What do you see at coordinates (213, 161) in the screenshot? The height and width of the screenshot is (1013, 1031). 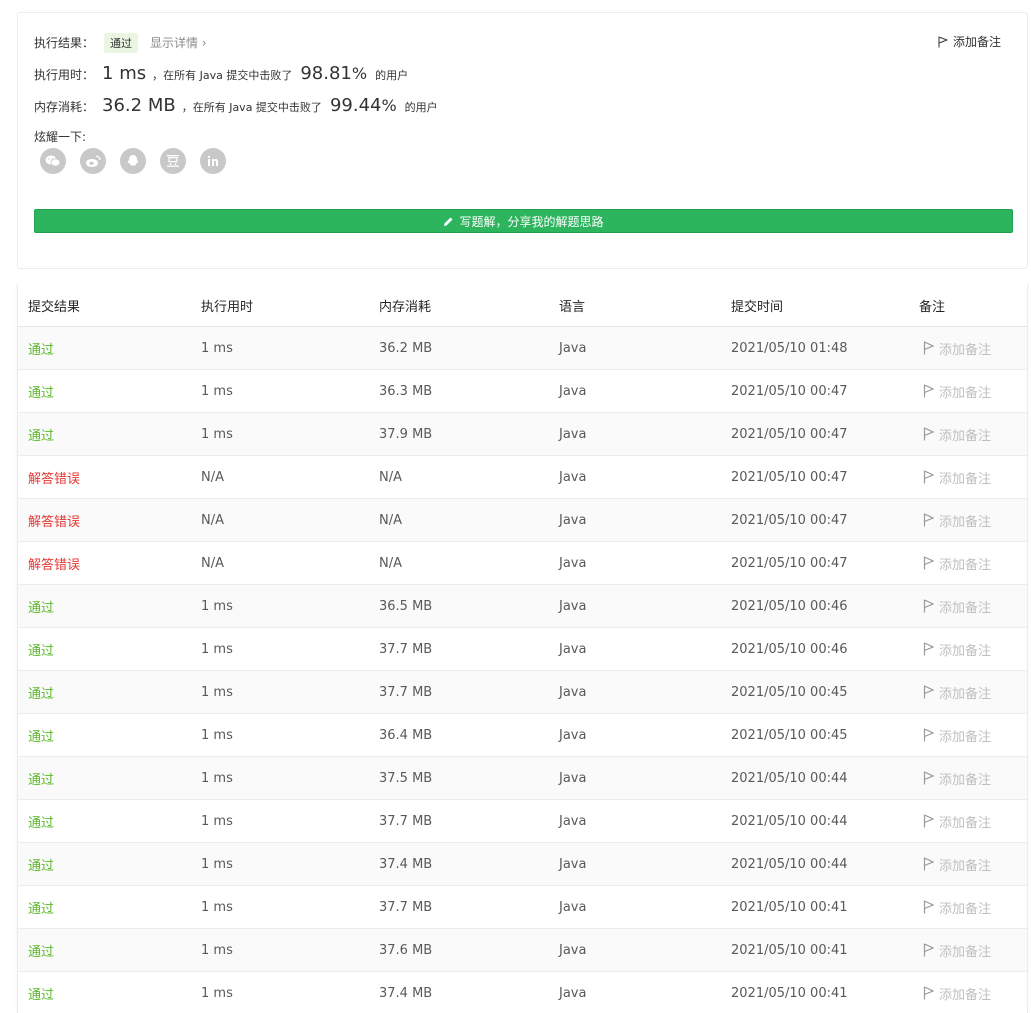 I see `linkedin-icon` at bounding box center [213, 161].